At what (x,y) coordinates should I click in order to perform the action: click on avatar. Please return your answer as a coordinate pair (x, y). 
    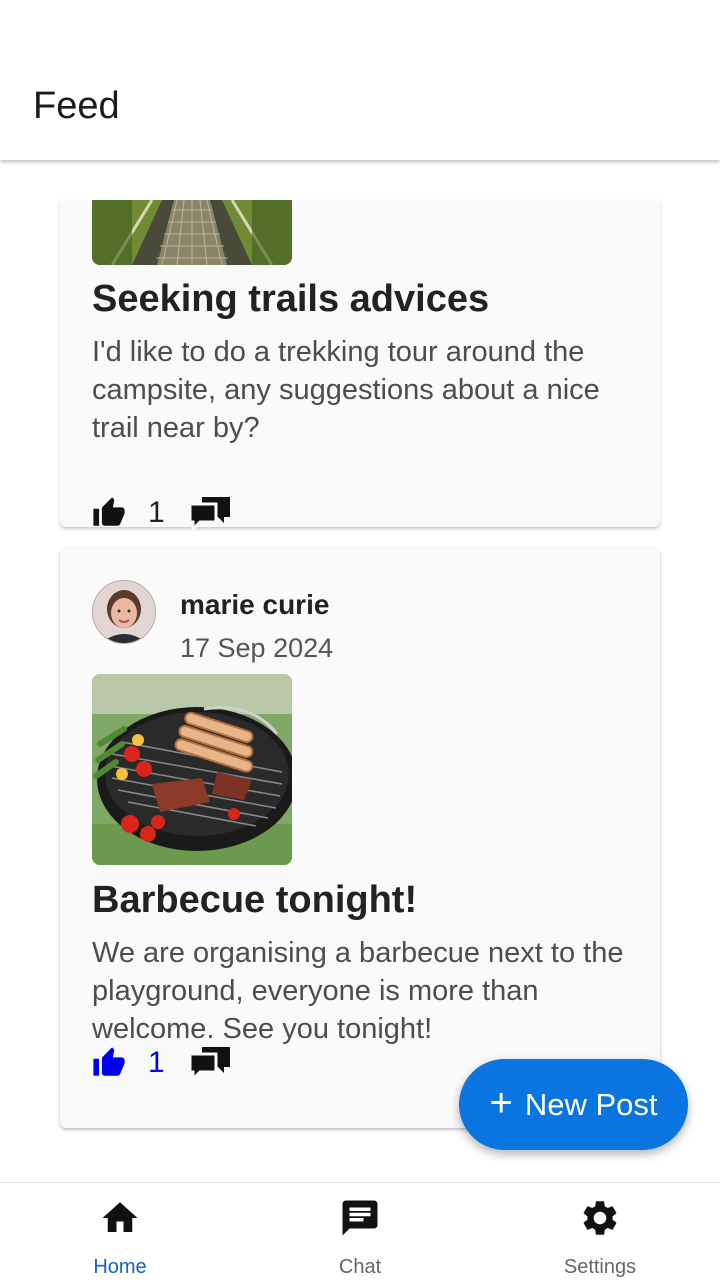
    Looking at the image, I should click on (124, 612).